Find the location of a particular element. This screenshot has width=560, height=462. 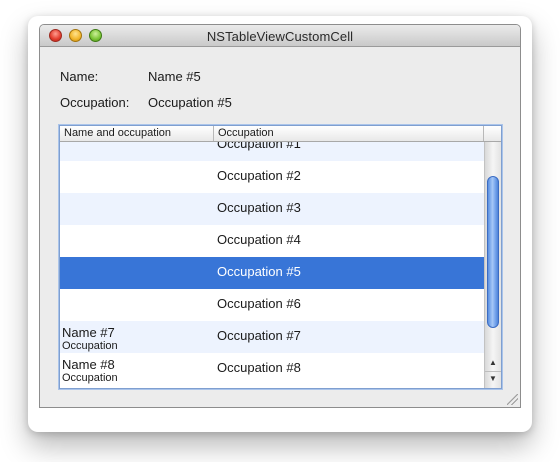

row-occupation: Occupation #8 is located at coordinates (259, 367).